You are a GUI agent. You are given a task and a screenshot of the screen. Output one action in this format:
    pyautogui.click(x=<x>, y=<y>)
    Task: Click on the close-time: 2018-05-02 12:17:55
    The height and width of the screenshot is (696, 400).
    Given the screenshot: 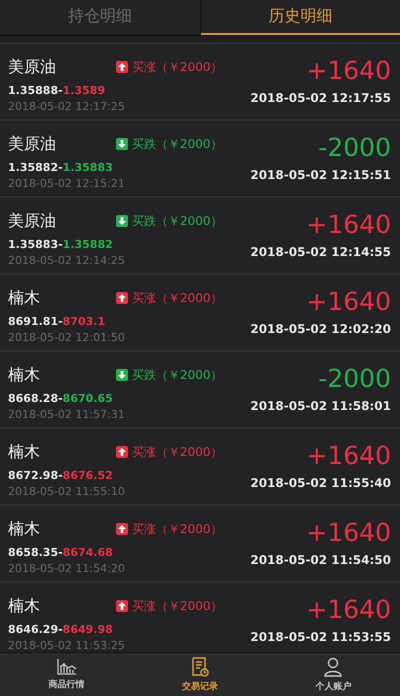 What is the action you would take?
    pyautogui.click(x=320, y=98)
    